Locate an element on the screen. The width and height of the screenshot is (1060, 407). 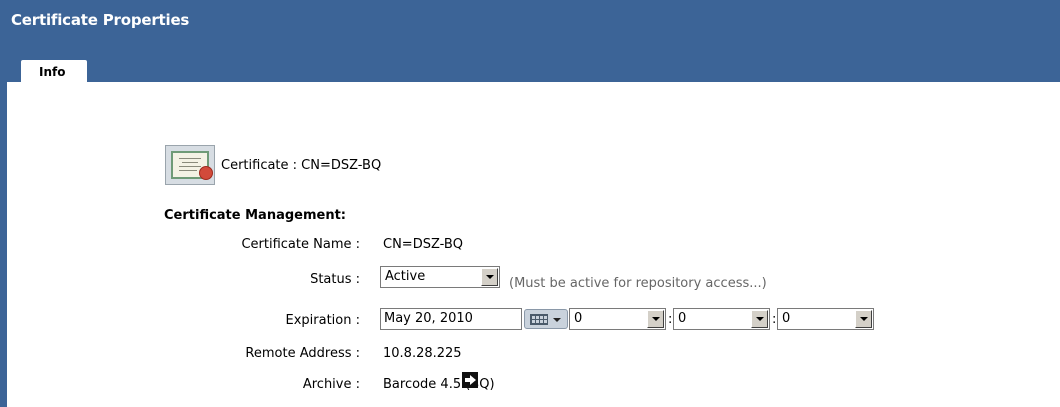
expiration-label: Expiration : is located at coordinates (323, 320).